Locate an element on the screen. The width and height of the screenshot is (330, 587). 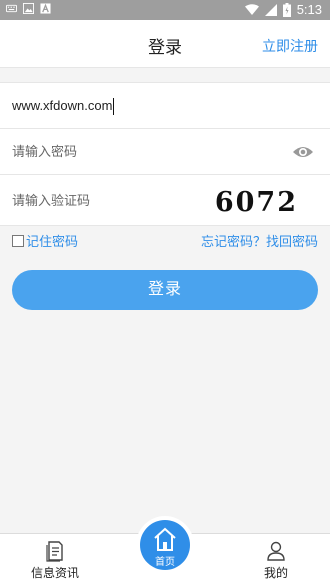
header-bar: 登录 立即注册 is located at coordinates (165, 44).